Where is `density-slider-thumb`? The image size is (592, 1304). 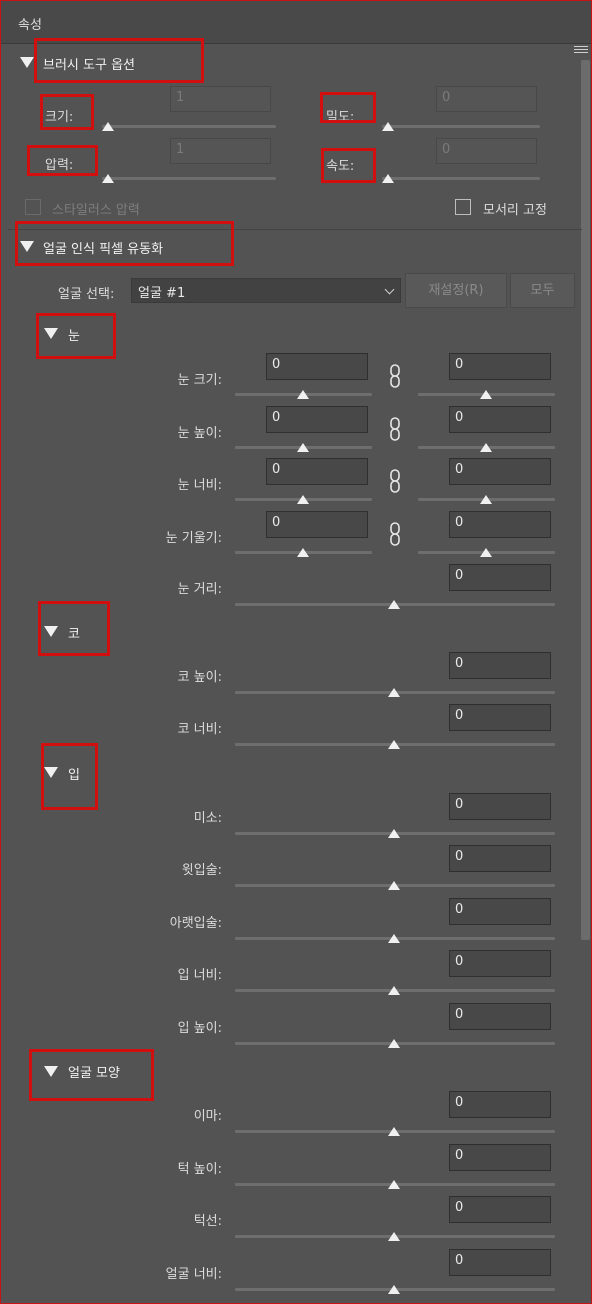
density-slider-thumb is located at coordinates (388, 126).